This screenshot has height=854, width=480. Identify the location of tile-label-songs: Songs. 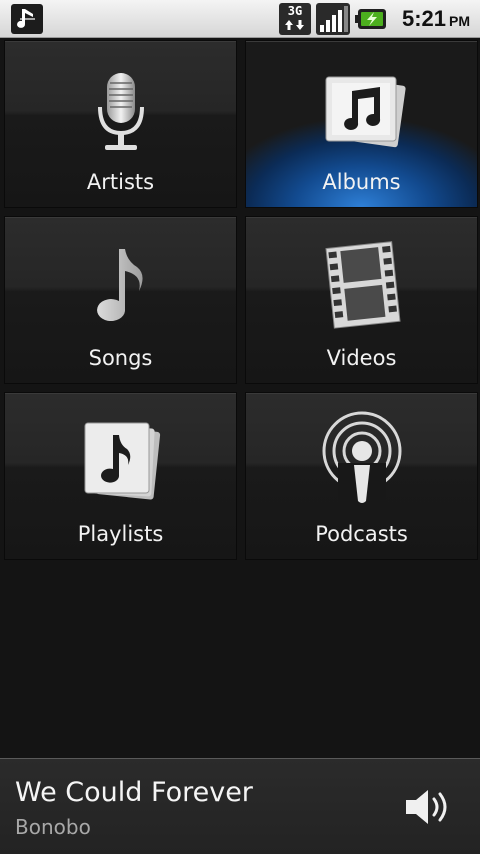
(120, 358).